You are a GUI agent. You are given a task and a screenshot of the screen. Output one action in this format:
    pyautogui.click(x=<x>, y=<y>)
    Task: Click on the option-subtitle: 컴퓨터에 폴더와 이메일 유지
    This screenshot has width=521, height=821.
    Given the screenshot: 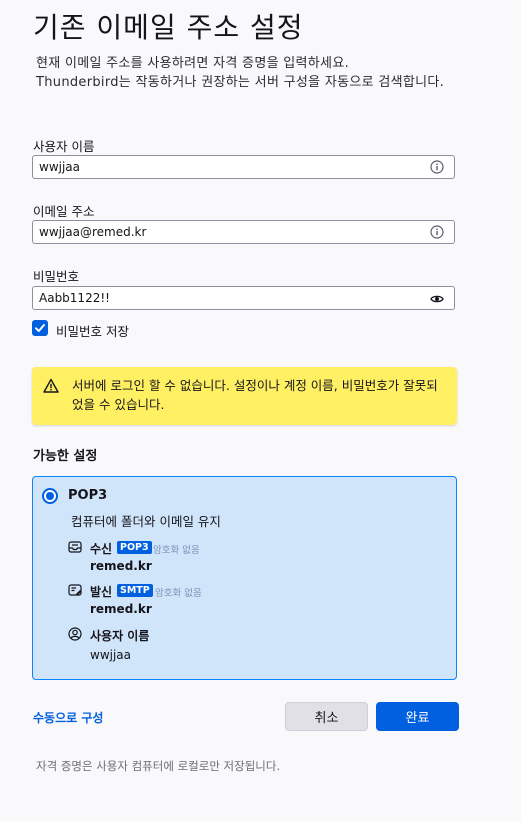 What is the action you would take?
    pyautogui.click(x=146, y=521)
    